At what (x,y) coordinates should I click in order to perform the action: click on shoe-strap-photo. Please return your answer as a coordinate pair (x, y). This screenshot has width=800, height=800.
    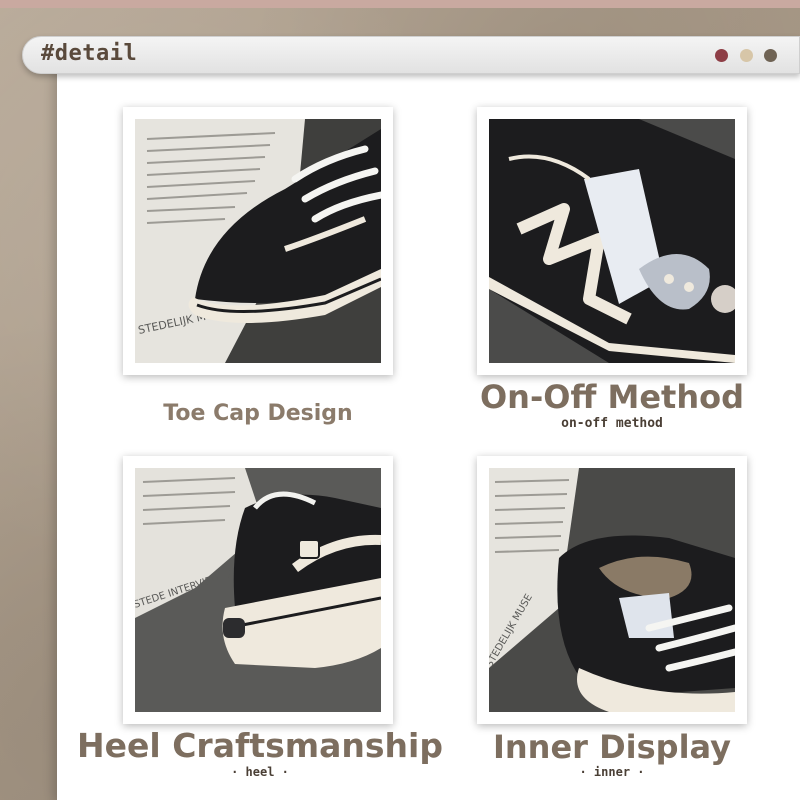
    Looking at the image, I should click on (612, 241).